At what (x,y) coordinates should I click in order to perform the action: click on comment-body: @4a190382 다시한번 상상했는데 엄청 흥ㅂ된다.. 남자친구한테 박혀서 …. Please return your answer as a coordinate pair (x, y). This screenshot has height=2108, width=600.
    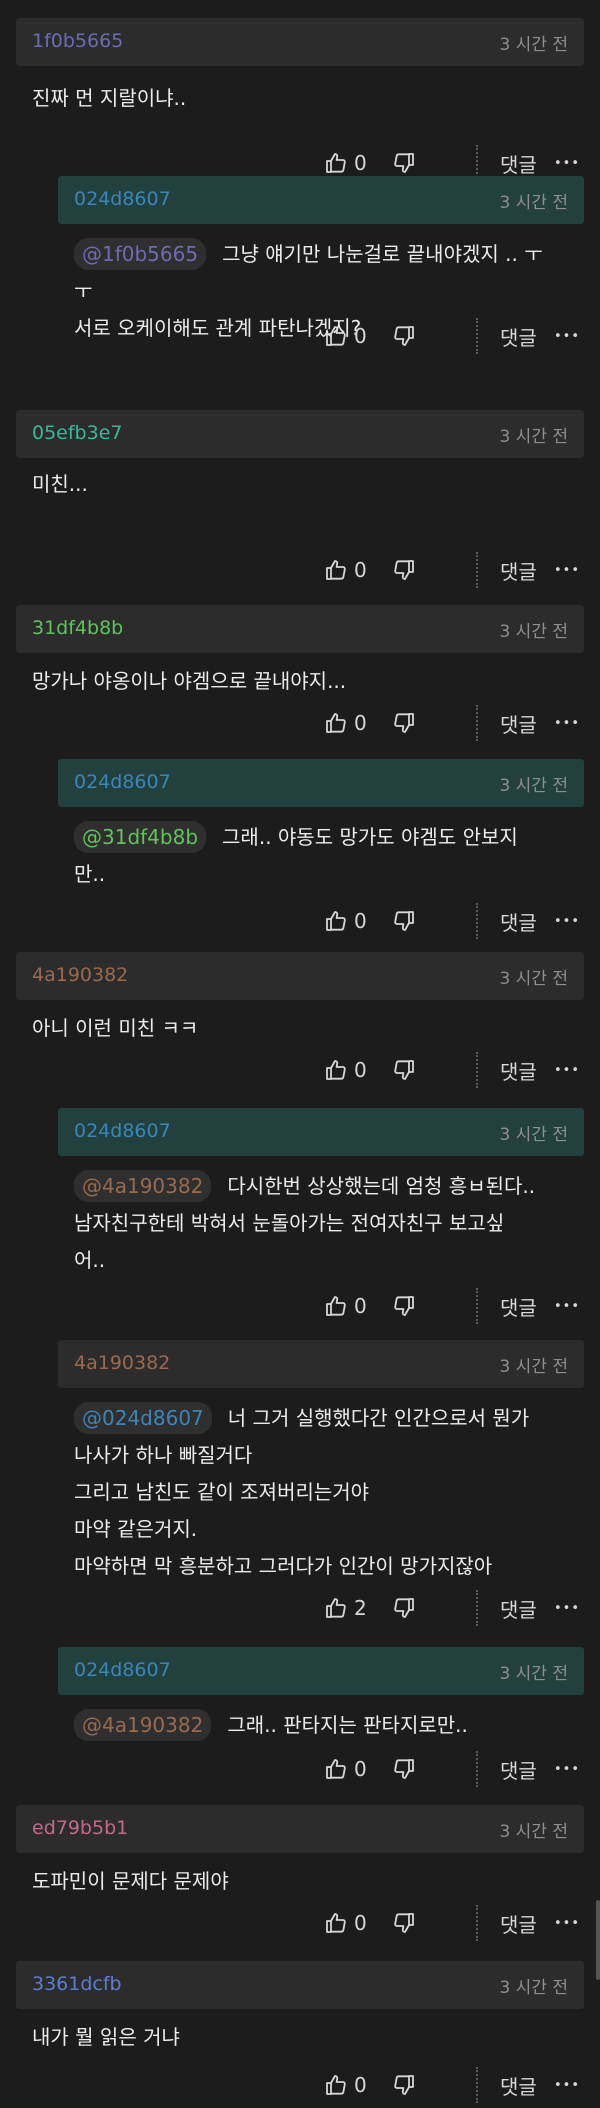
    Looking at the image, I should click on (322, 1223).